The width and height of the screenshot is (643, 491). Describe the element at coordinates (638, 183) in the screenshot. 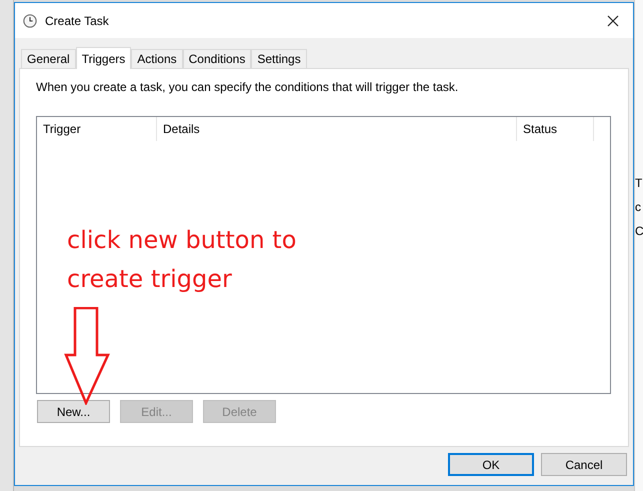

I see `background-text: T` at that location.